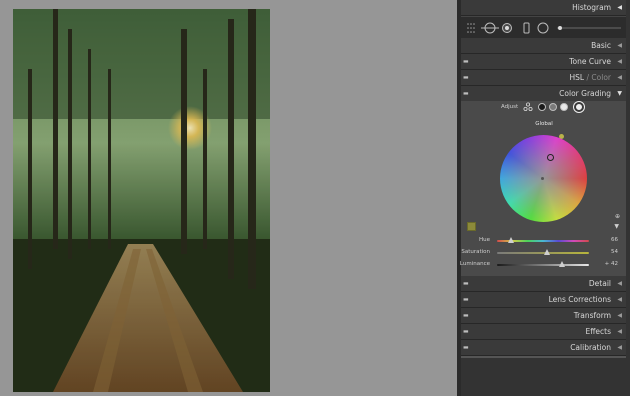  What do you see at coordinates (471, 28) in the screenshot?
I see `grid-tool-icon` at bounding box center [471, 28].